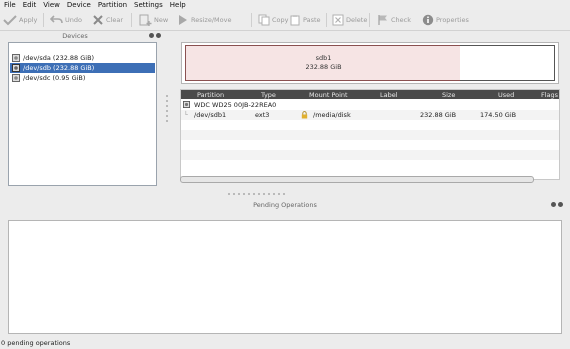 Image resolution: width=570 pixels, height=349 pixels. What do you see at coordinates (59, 58) in the screenshot?
I see `device-label: /dev/sda (232.88 GiB)` at bounding box center [59, 58].